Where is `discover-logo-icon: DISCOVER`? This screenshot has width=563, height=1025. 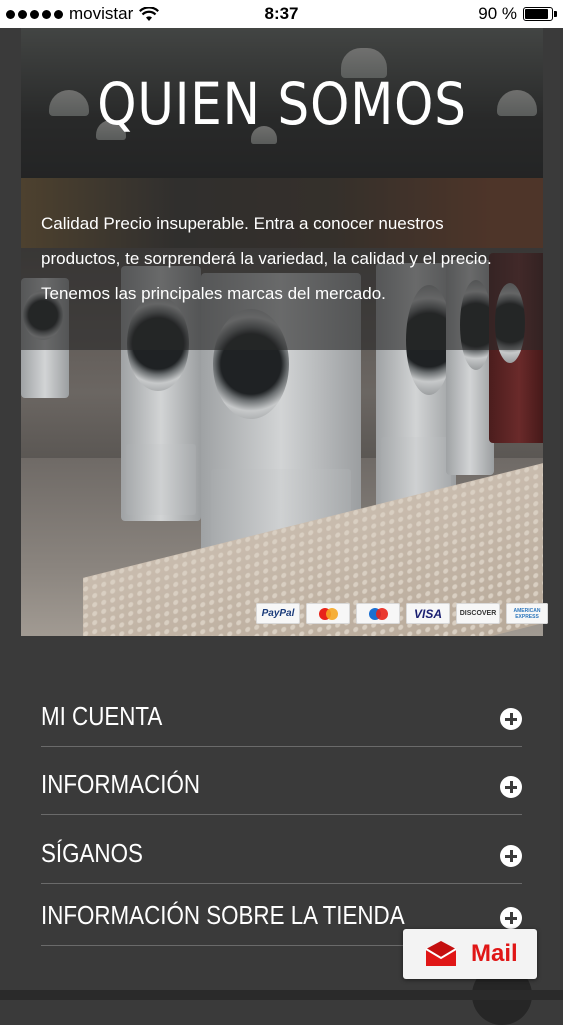
discover-logo-icon: DISCOVER is located at coordinates (478, 613).